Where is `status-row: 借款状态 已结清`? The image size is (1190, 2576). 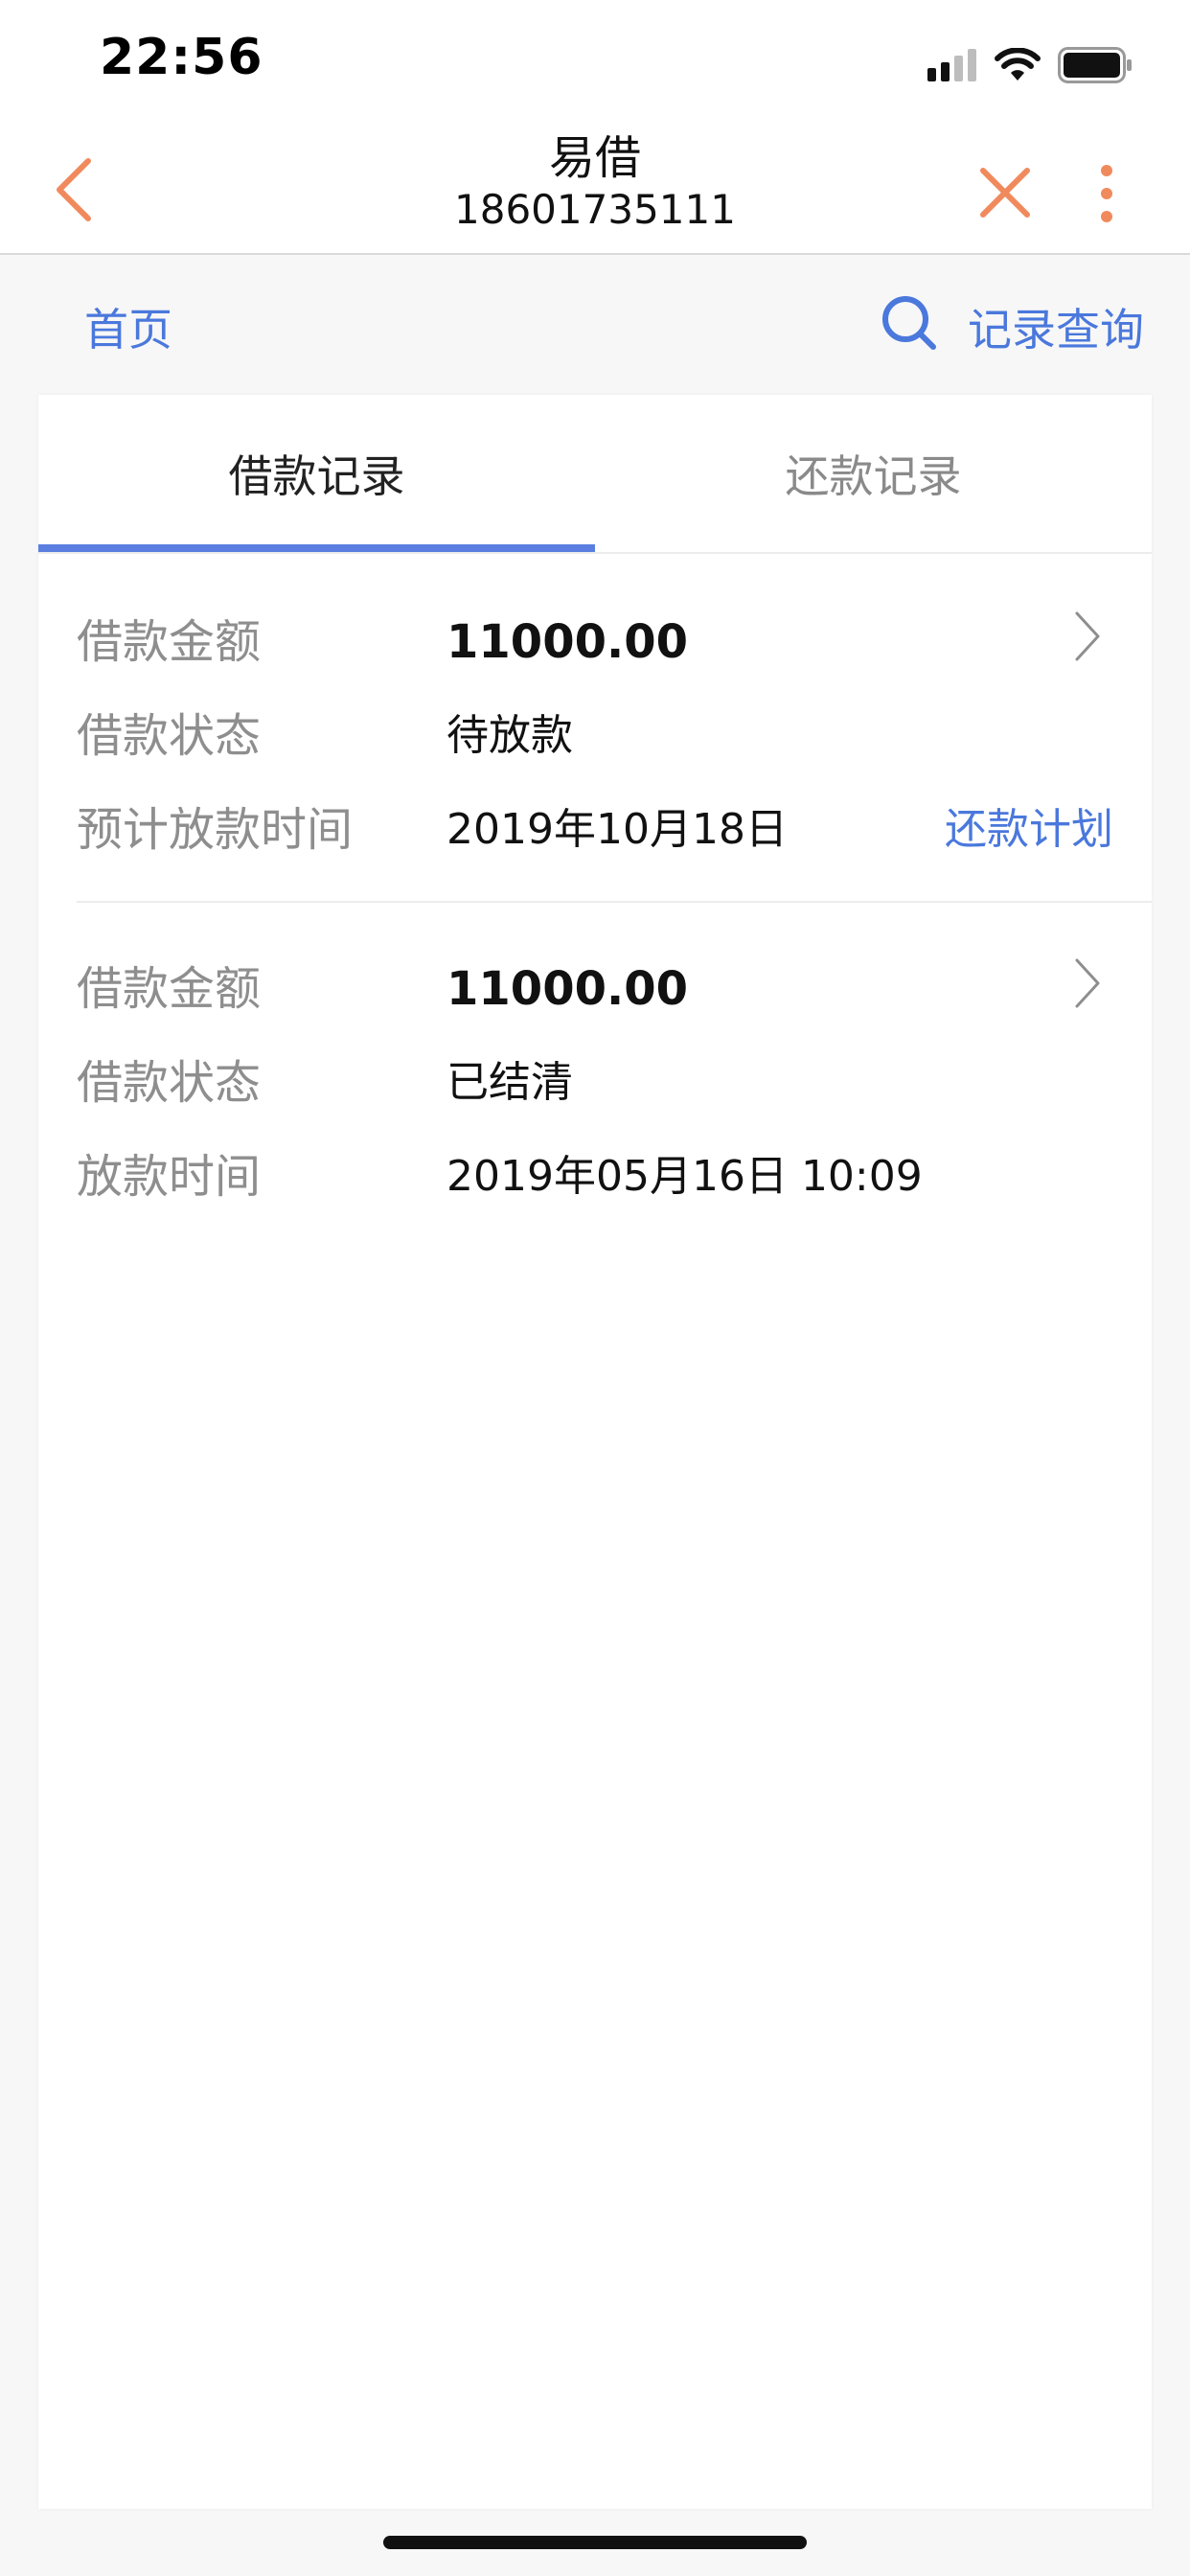 status-row: 借款状态 已结清 is located at coordinates (595, 1083).